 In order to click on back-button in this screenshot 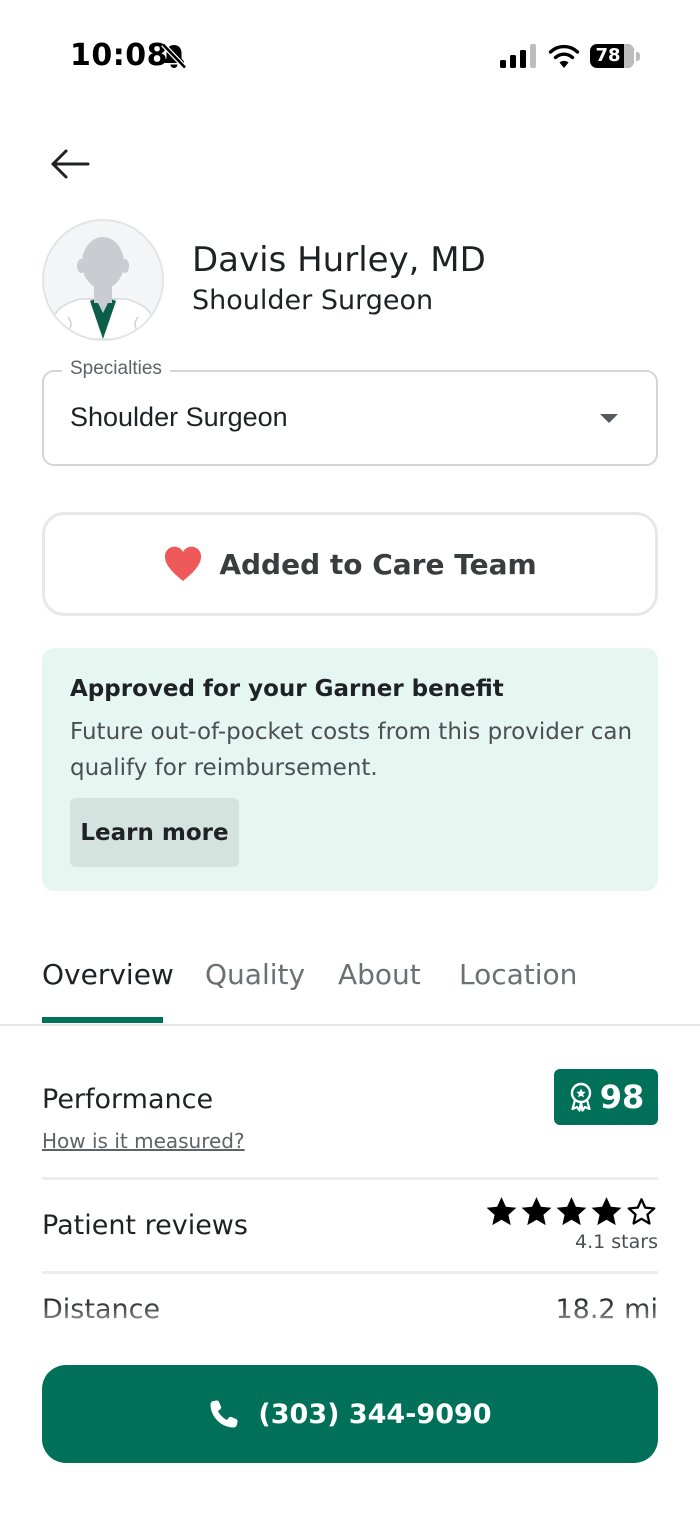, I will do `click(70, 164)`.